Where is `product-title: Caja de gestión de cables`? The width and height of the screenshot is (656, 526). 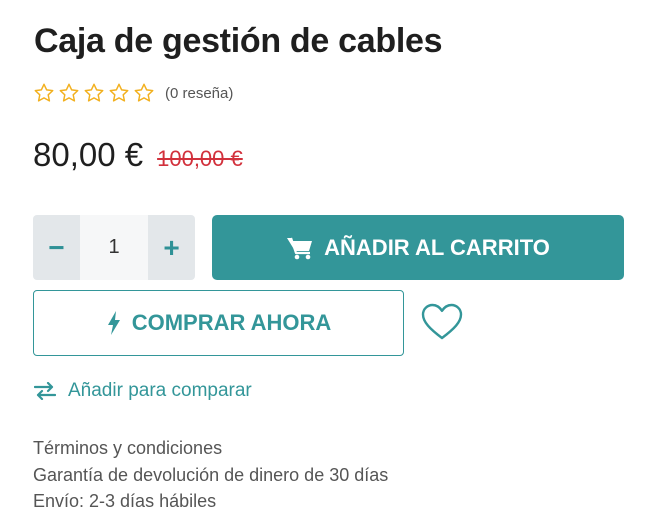 product-title: Caja de gestión de cables is located at coordinates (238, 41).